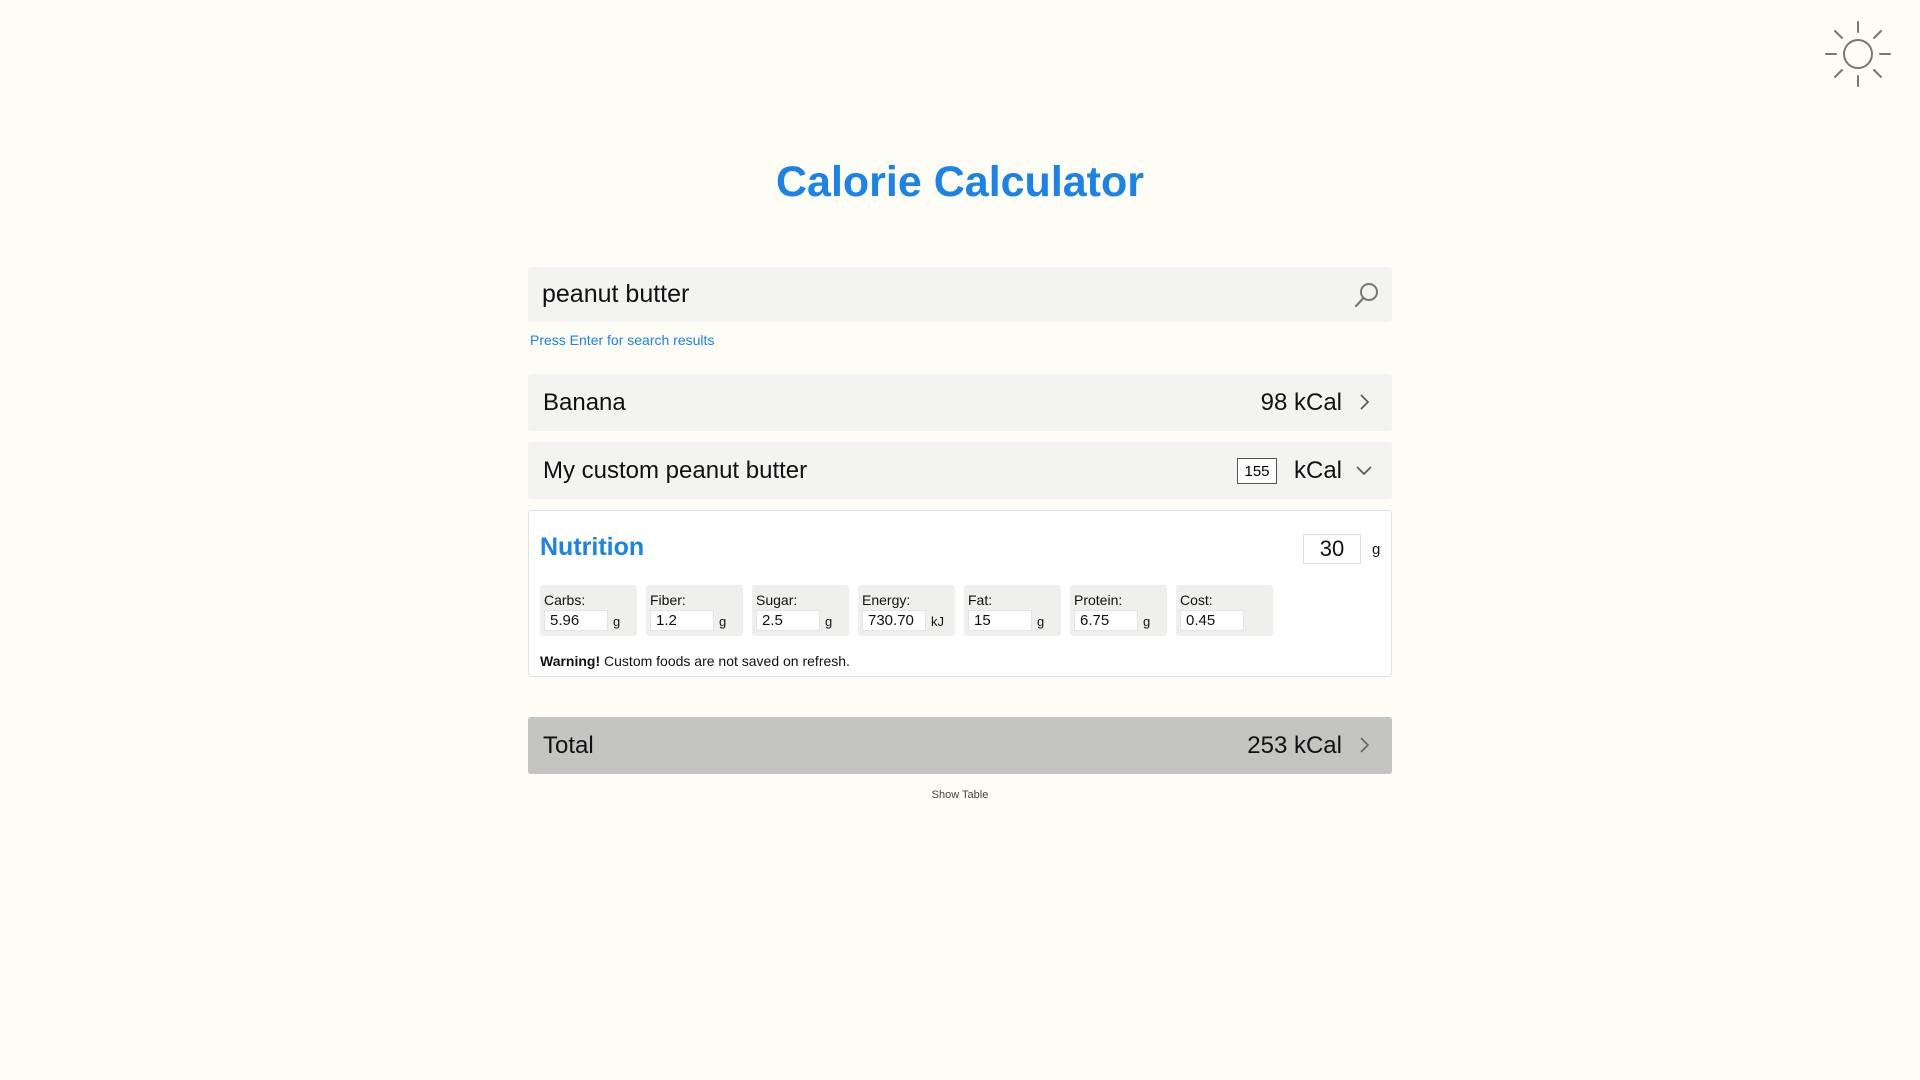 This screenshot has width=1920, height=1080. I want to click on chevron-down-icon, so click(1364, 470).